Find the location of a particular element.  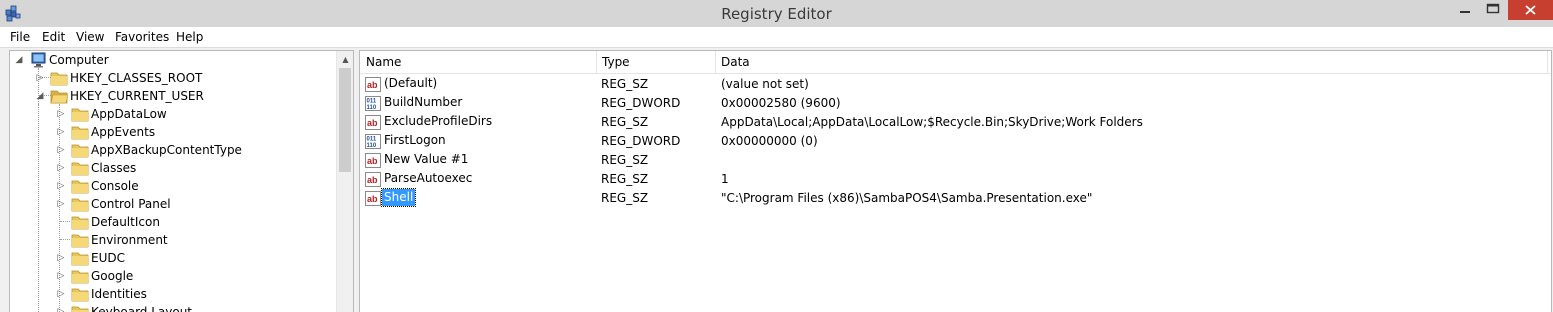

column-divider is located at coordinates (1547, 62).